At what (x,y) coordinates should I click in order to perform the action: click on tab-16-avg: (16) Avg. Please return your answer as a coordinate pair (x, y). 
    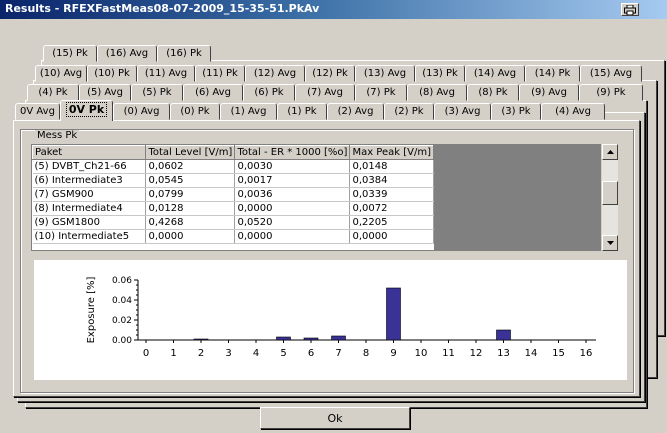
    Looking at the image, I should click on (127, 53).